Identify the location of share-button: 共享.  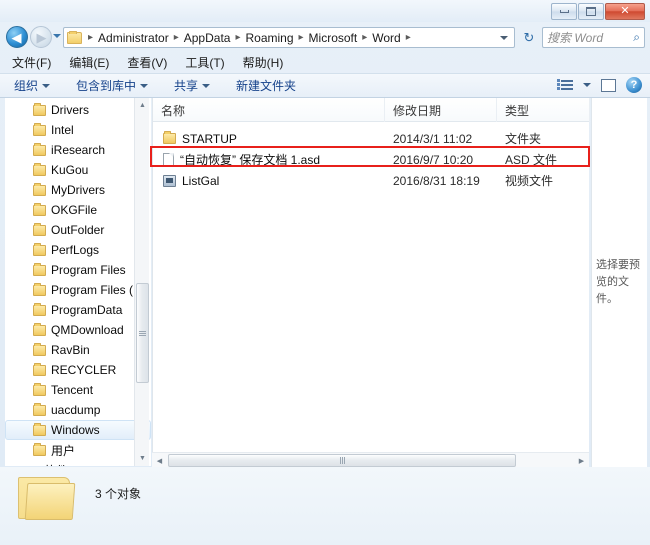
(192, 85).